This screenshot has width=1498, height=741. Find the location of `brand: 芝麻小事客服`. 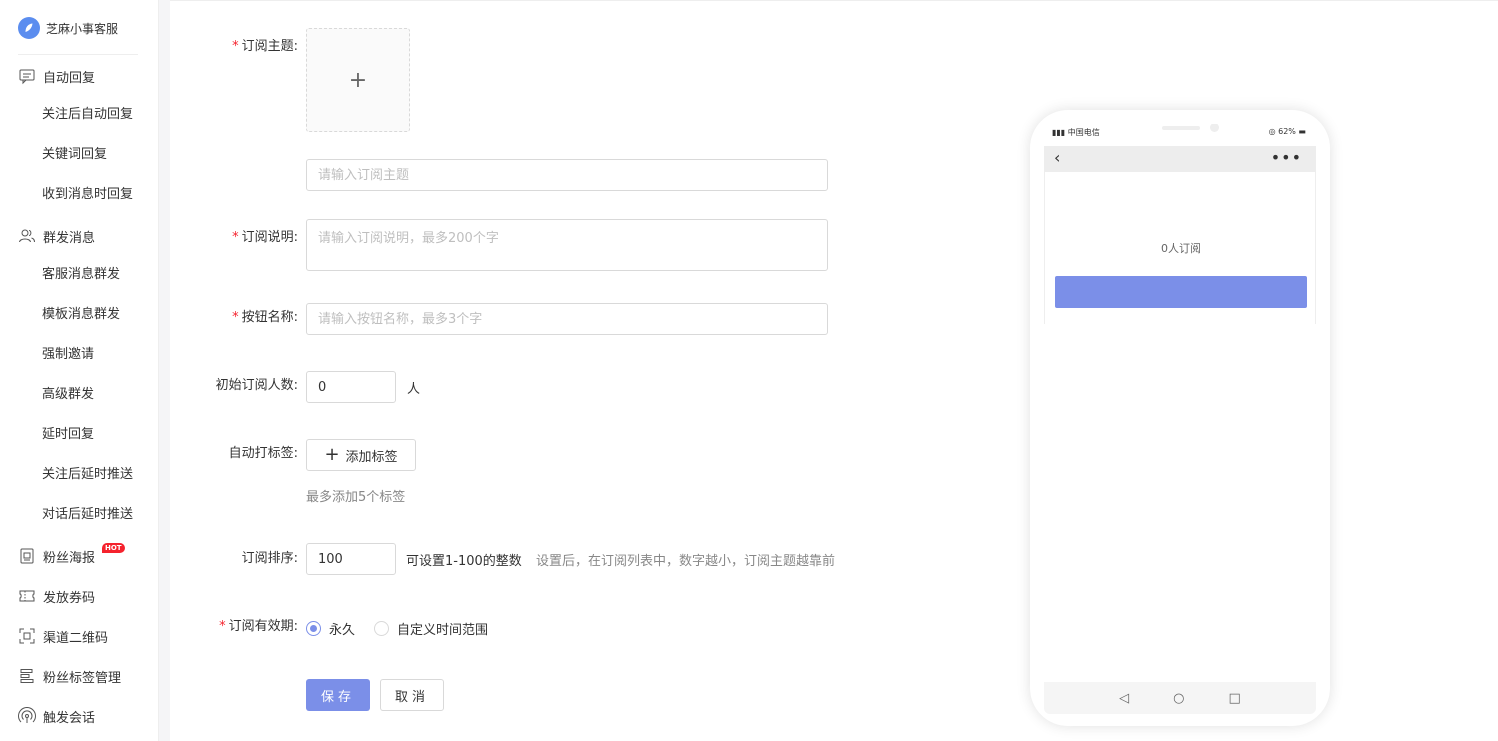

brand: 芝麻小事客服 is located at coordinates (68, 28).